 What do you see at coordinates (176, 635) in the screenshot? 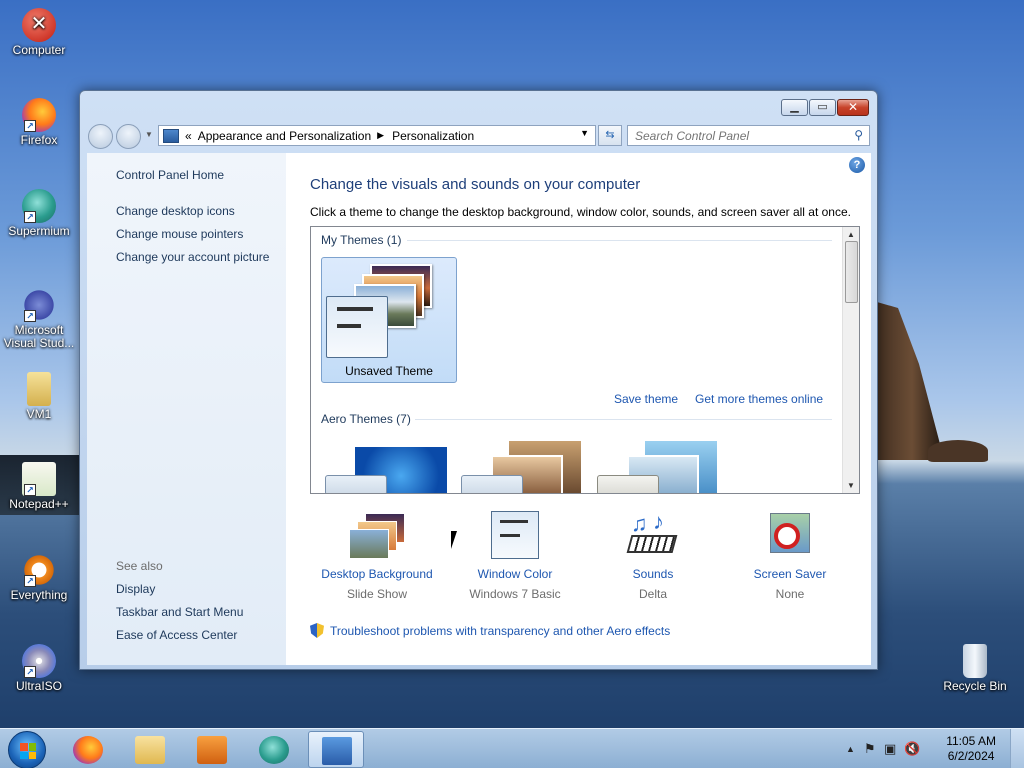
I see `sidebar-link-ease-of-access: Ease of Access Center` at bounding box center [176, 635].